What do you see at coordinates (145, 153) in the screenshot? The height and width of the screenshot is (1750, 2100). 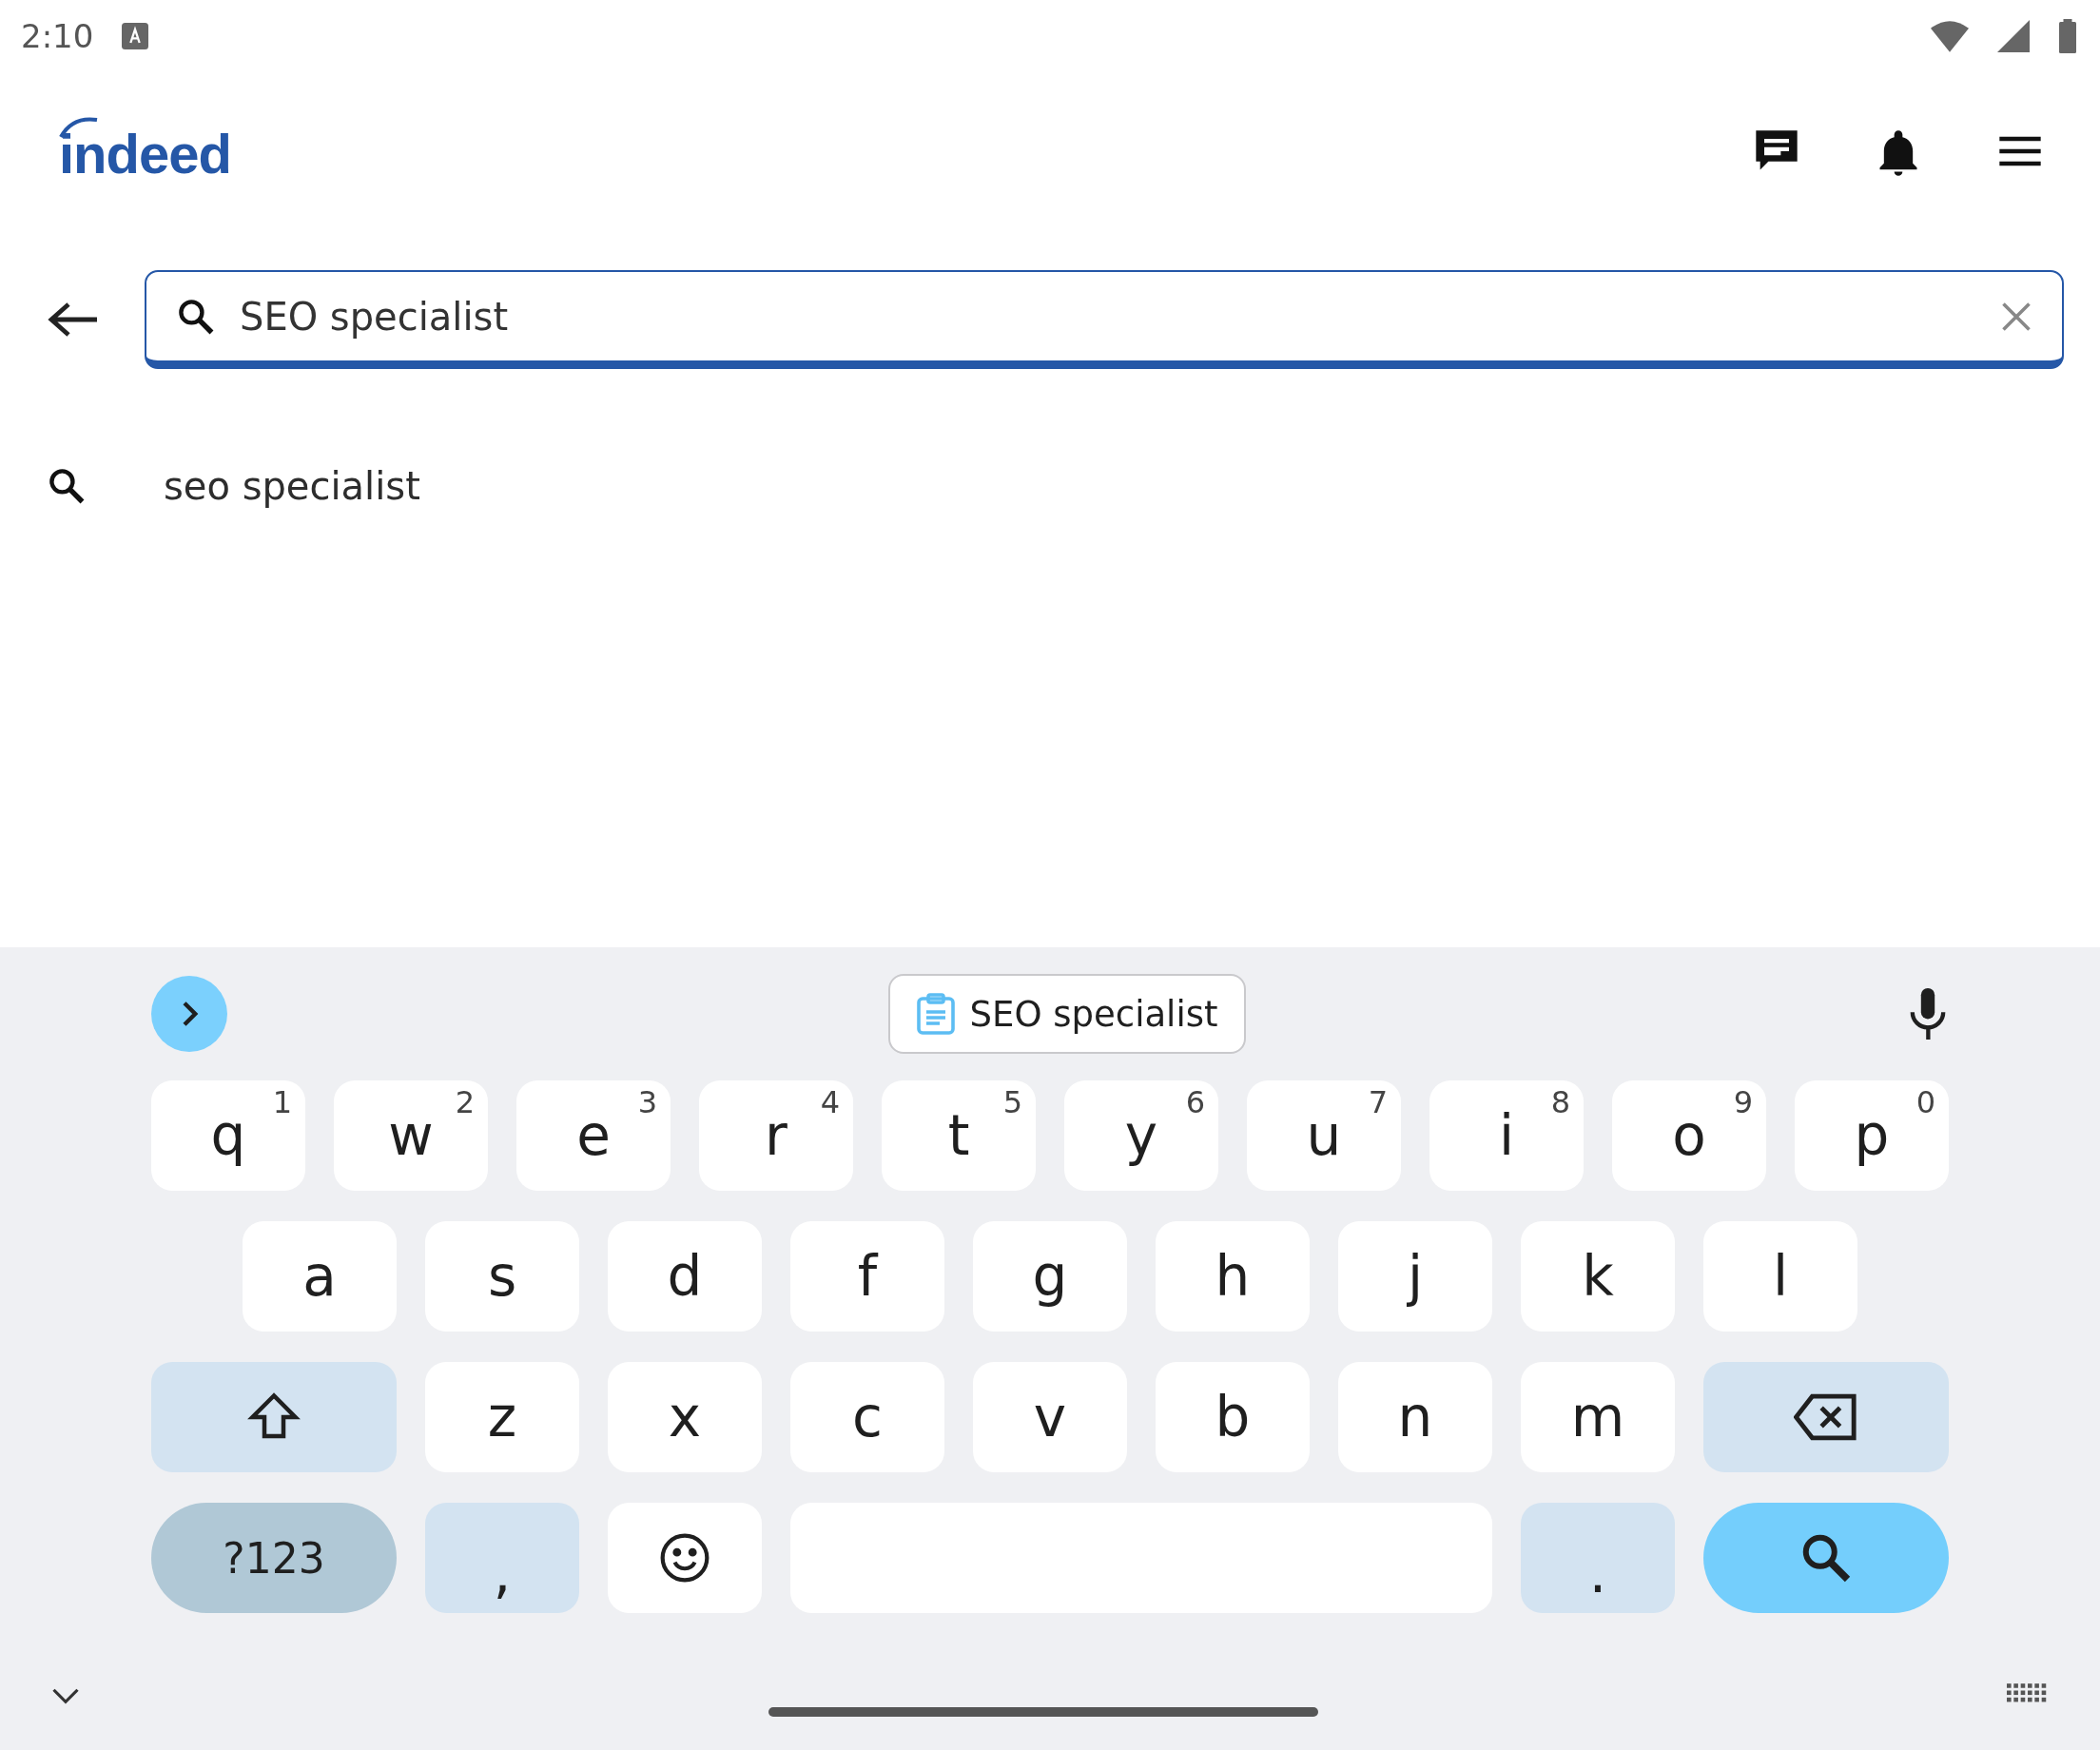 I see `logo: indeed` at bounding box center [145, 153].